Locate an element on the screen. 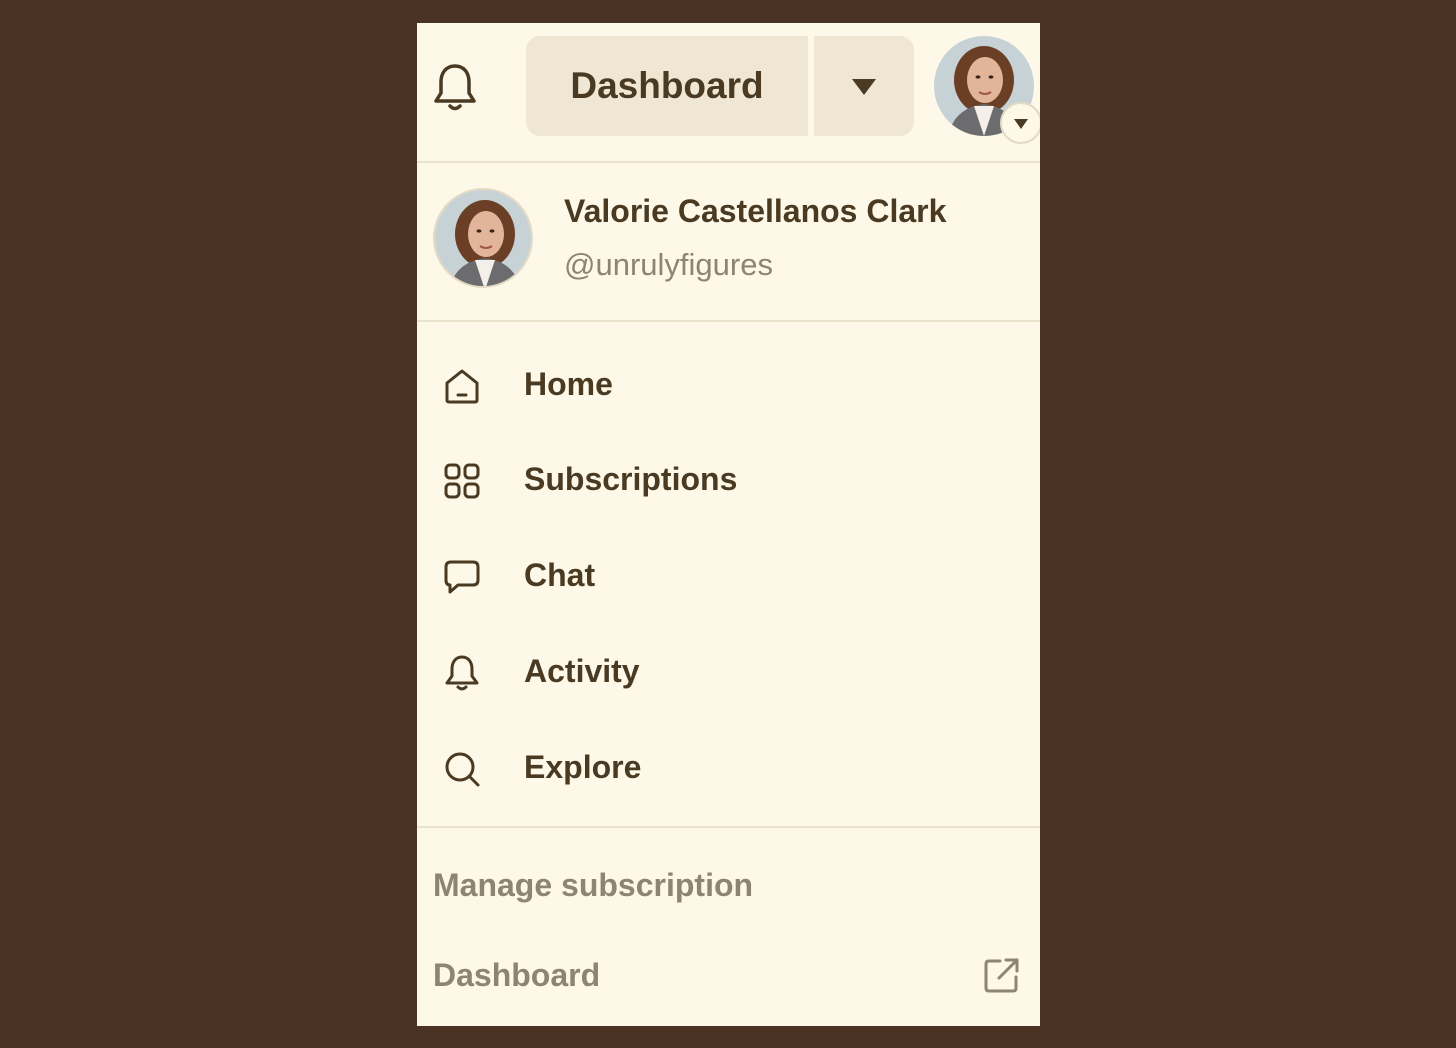 This screenshot has height=1048, width=1456. home-icon is located at coordinates (462, 386).